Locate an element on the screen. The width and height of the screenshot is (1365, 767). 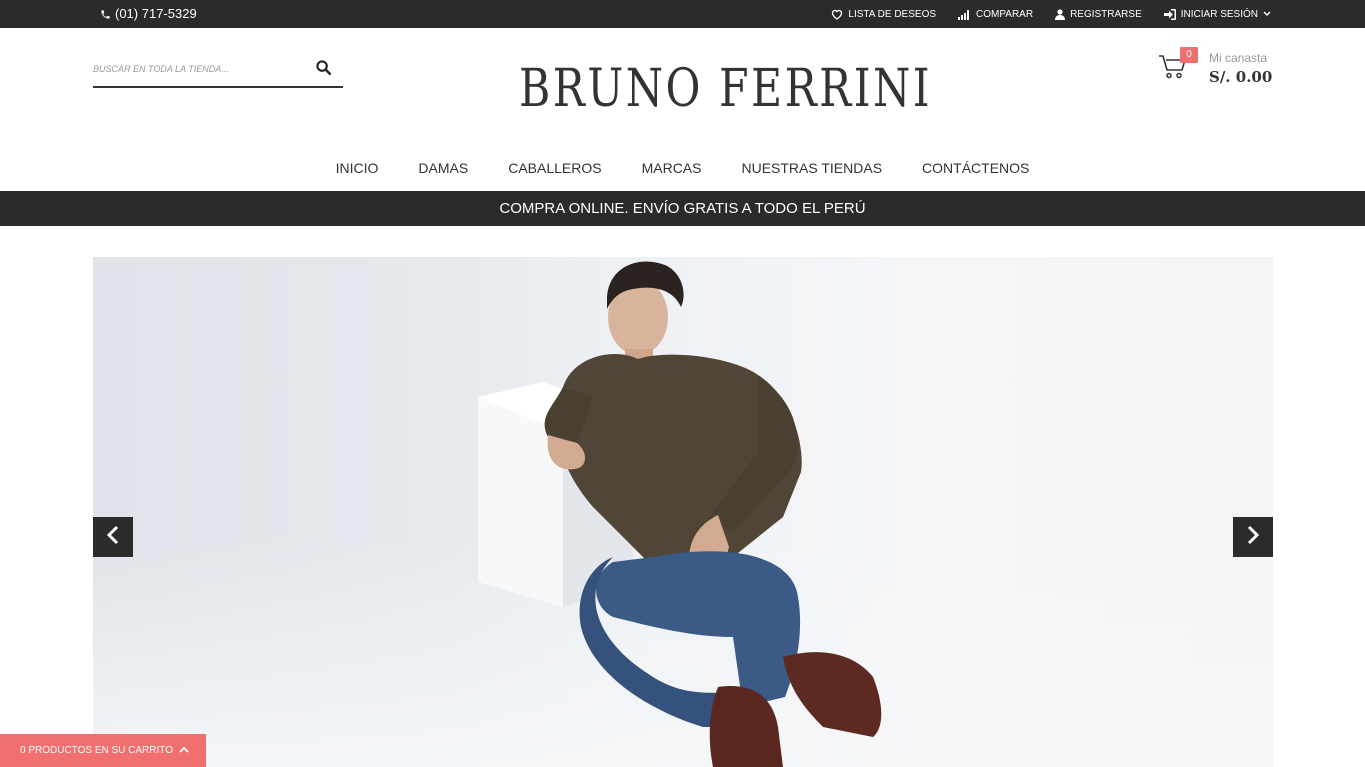
nav-item-contactenos: CONTÁCTENOS is located at coordinates (975, 168).